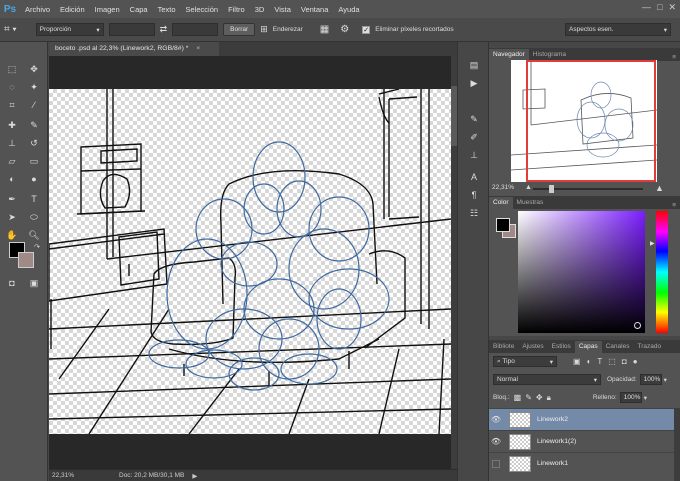 The width and height of the screenshot is (680, 481). What do you see at coordinates (10, 9) in the screenshot?
I see `ps-logo: Ps` at bounding box center [10, 9].